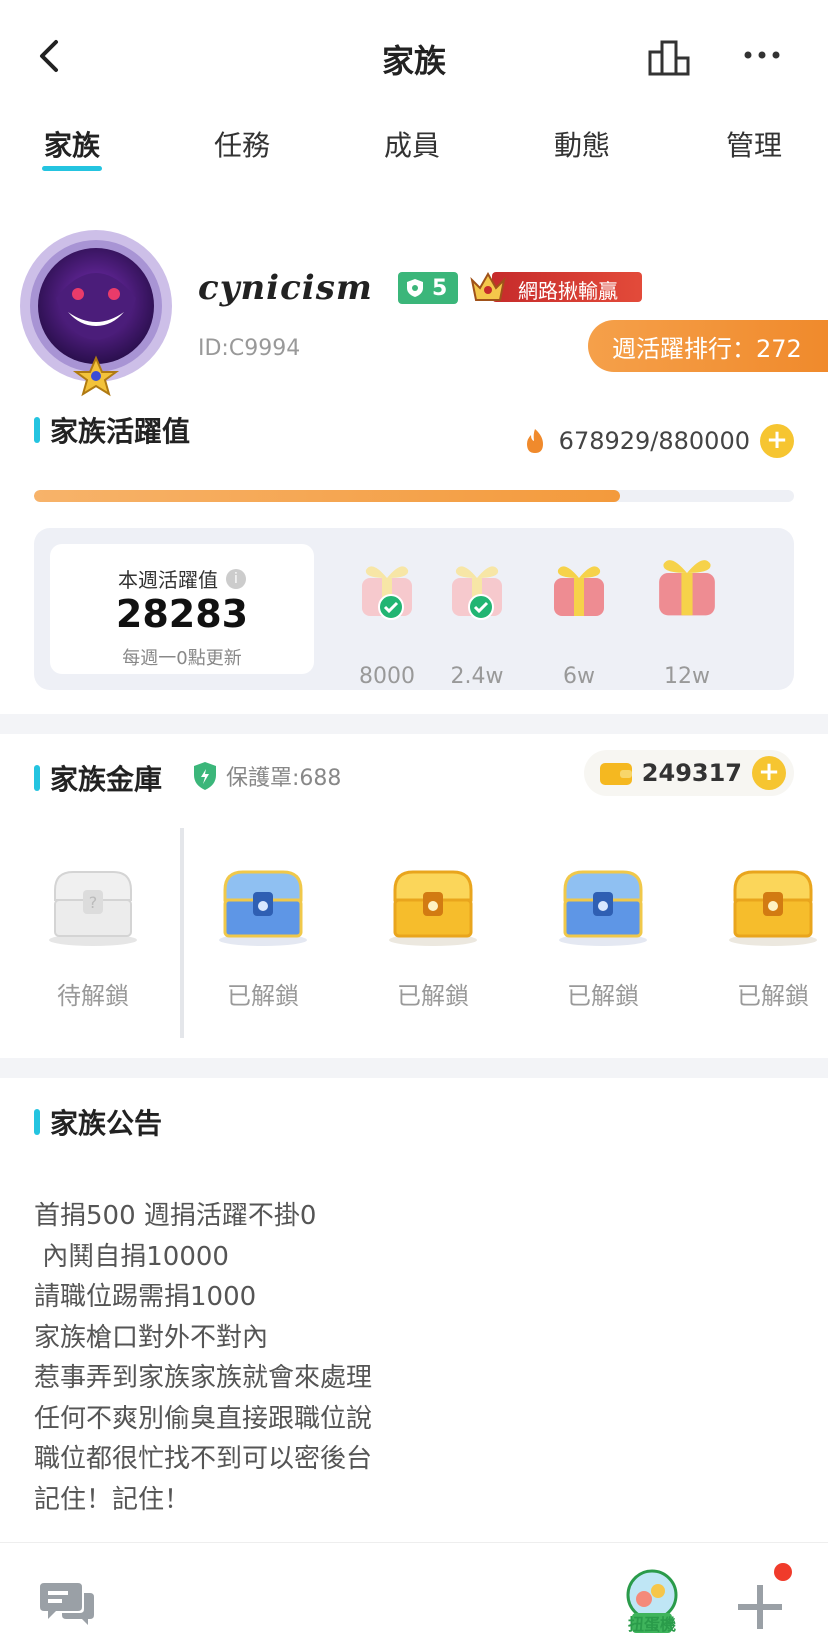  I want to click on gift-reward-2: 2.4w, so click(477, 620).